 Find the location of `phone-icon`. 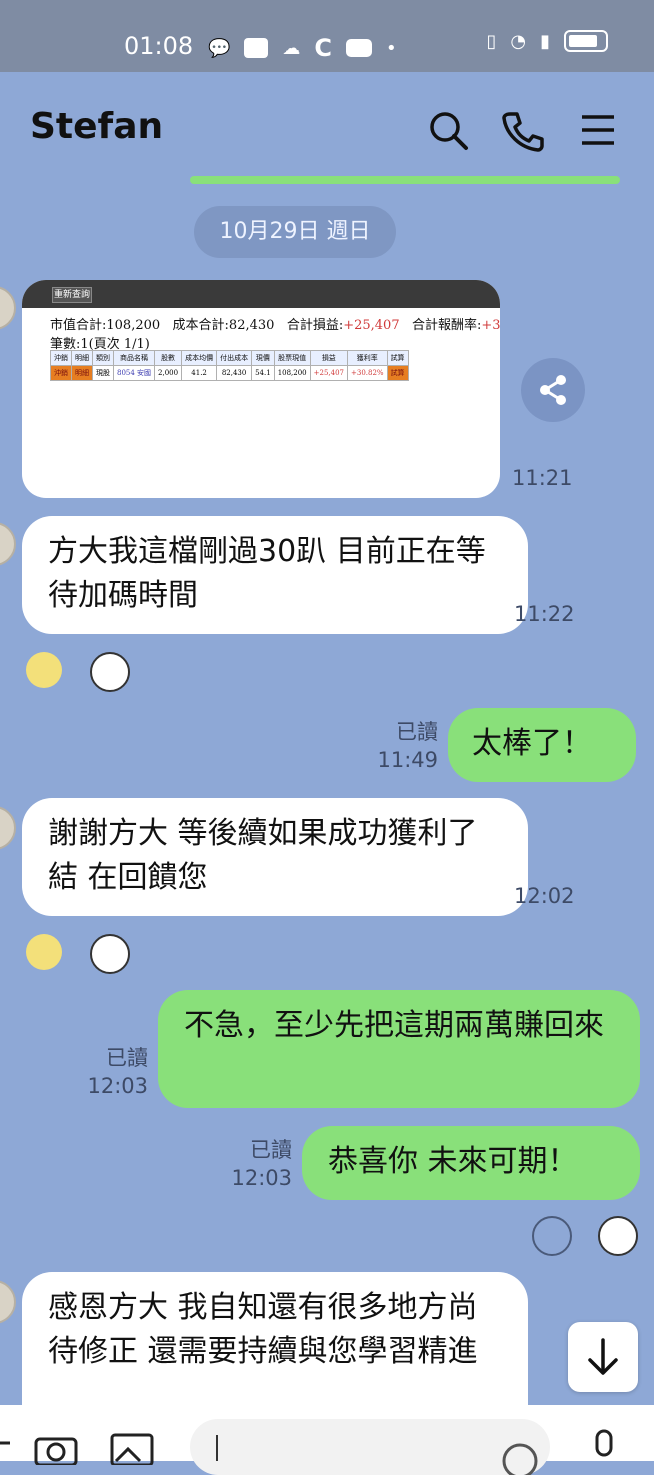

phone-icon is located at coordinates (522, 130).